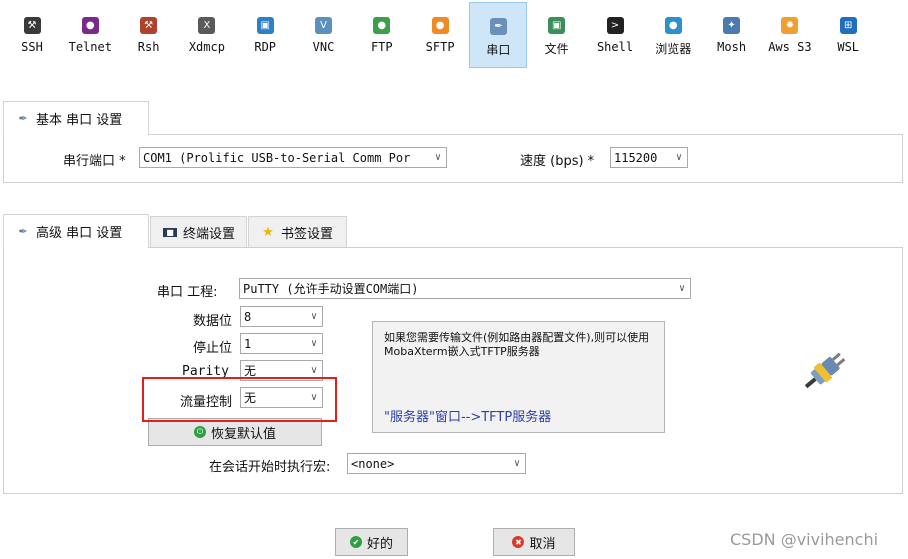  Describe the element at coordinates (557, 25) in the screenshot. I see `file-icon: ▣` at that location.